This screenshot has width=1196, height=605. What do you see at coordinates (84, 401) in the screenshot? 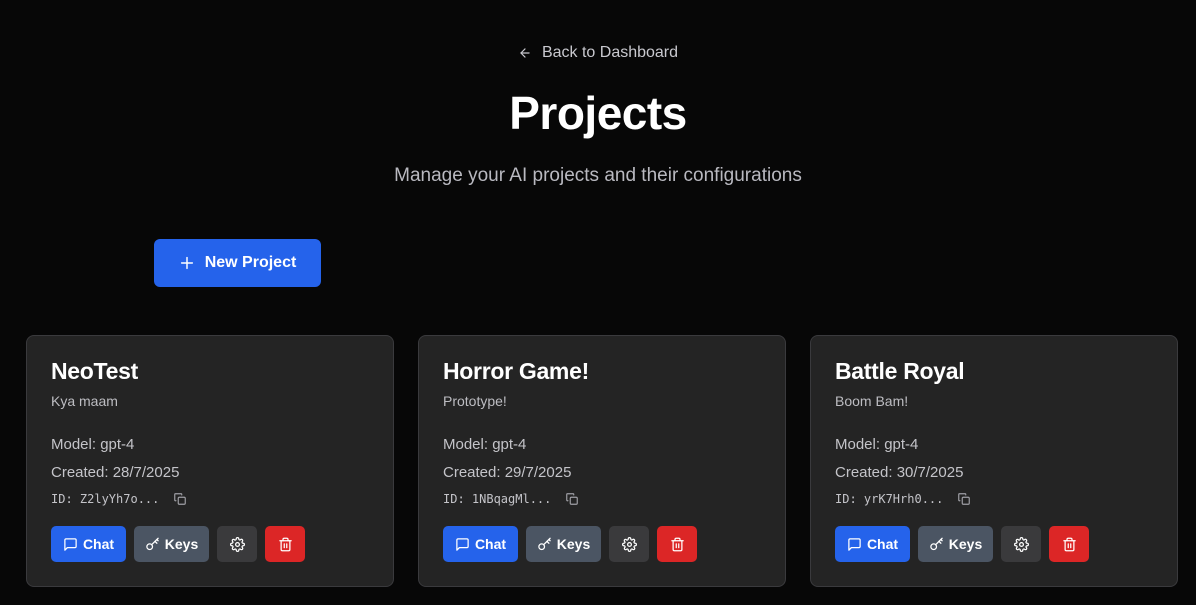
I see `project-description: Kya maam` at bounding box center [84, 401].